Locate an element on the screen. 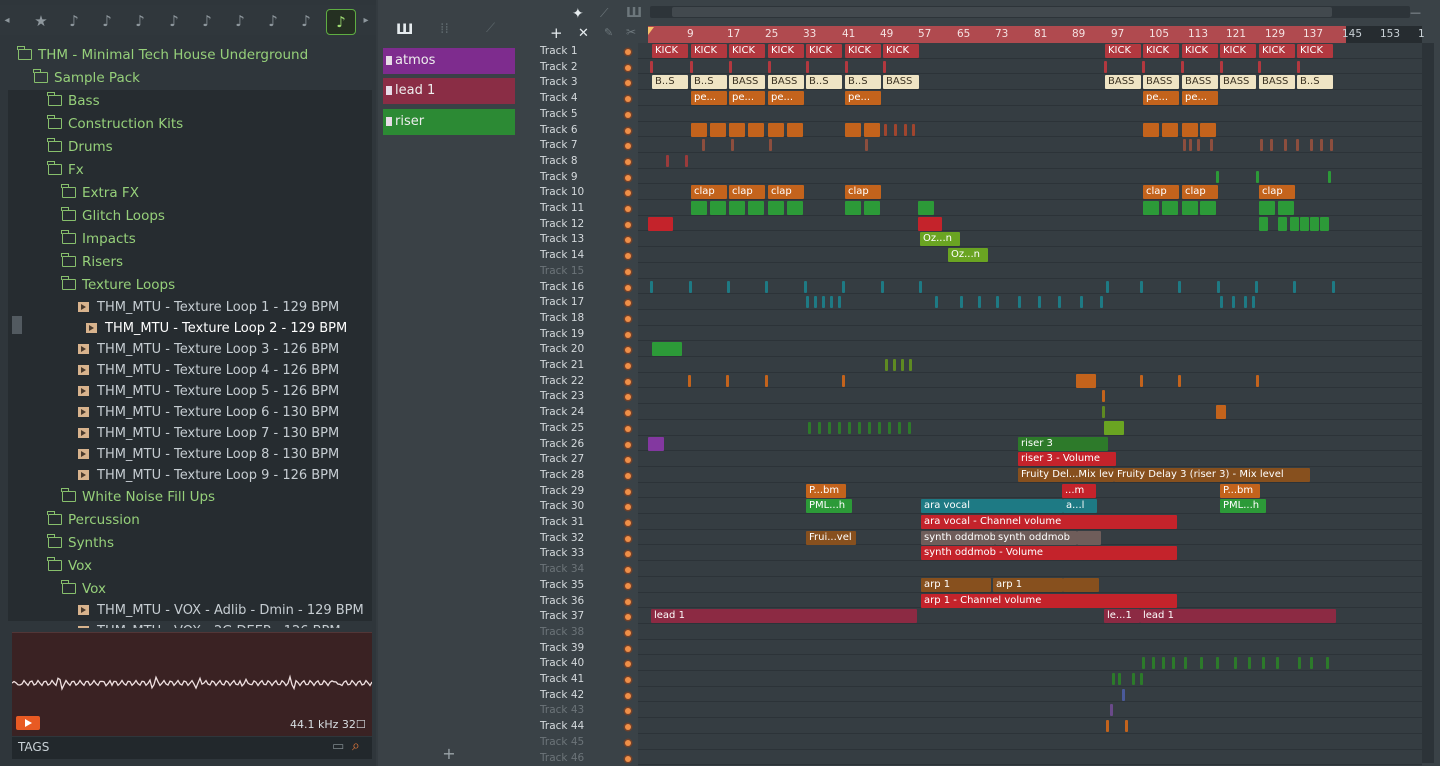  track-name: Track 3 is located at coordinates (559, 83).